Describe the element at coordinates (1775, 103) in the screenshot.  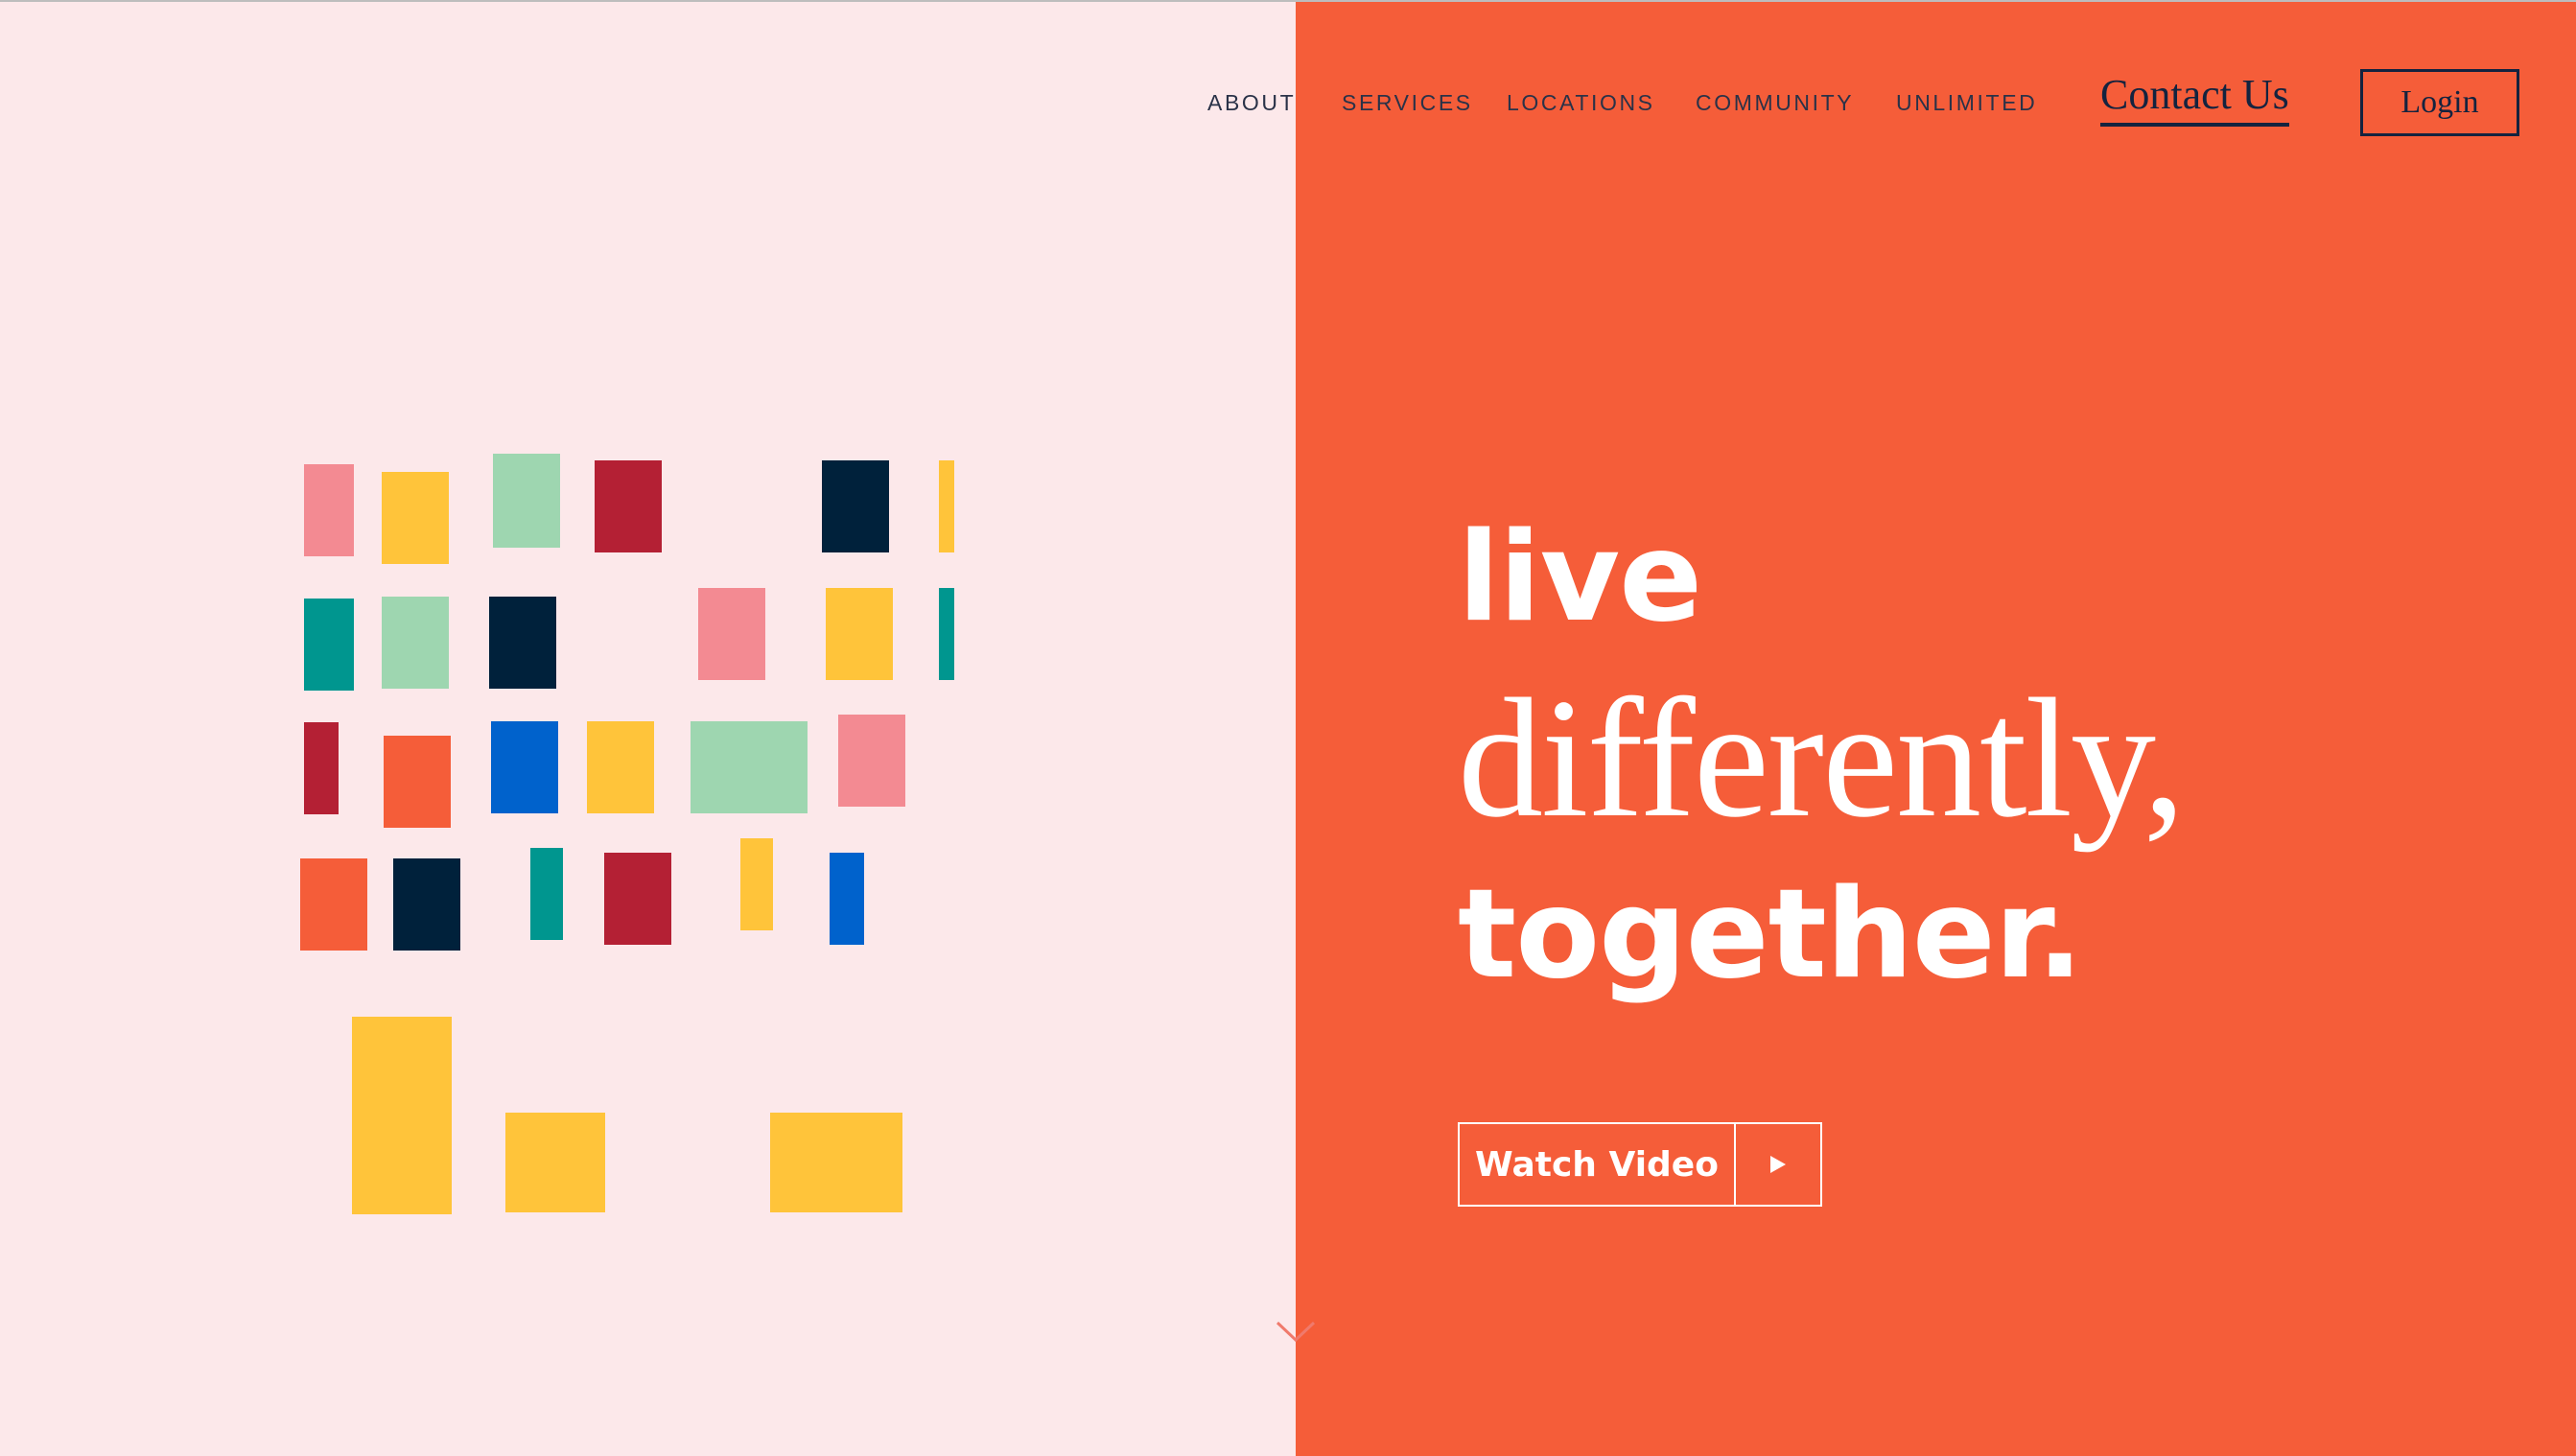
I see `nav-community: COMMUNITY` at that location.